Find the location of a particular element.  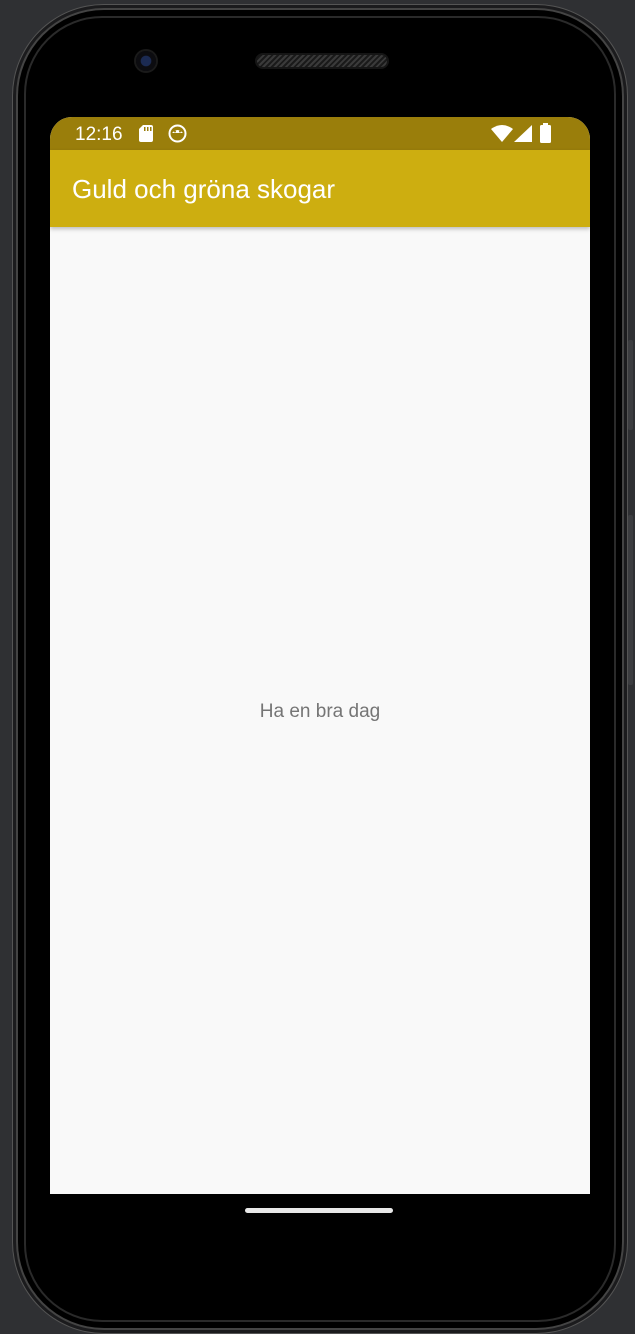

app-bar: Guld och gröna skogar is located at coordinates (320, 188).